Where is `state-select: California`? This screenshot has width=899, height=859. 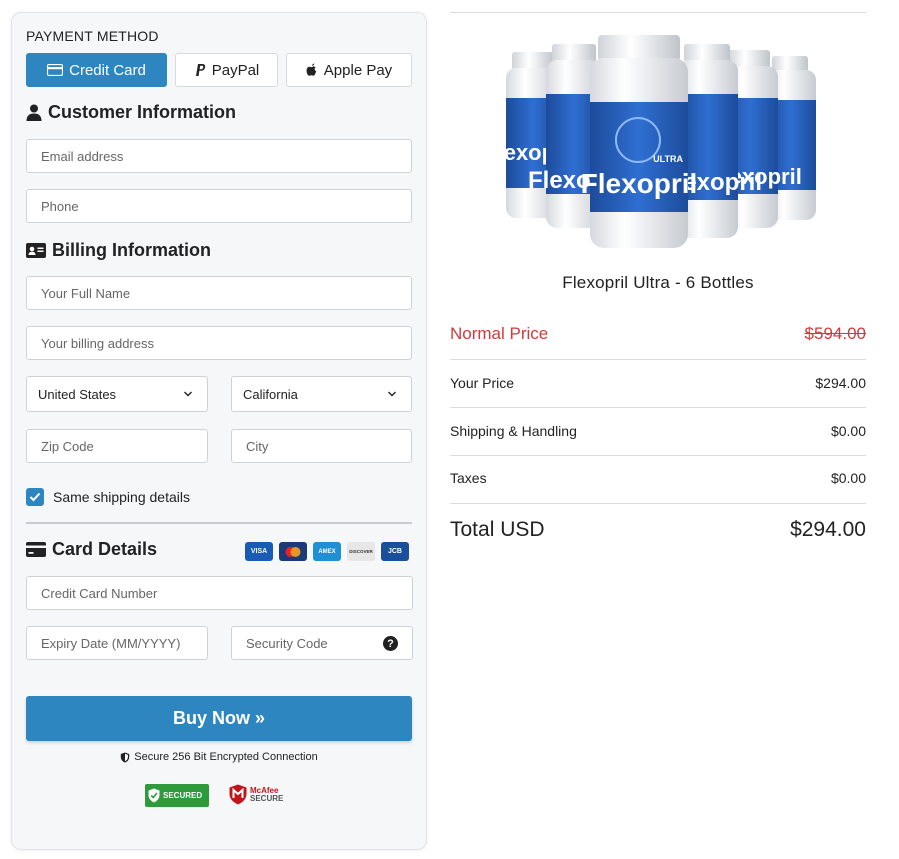
state-select: California is located at coordinates (321, 394).